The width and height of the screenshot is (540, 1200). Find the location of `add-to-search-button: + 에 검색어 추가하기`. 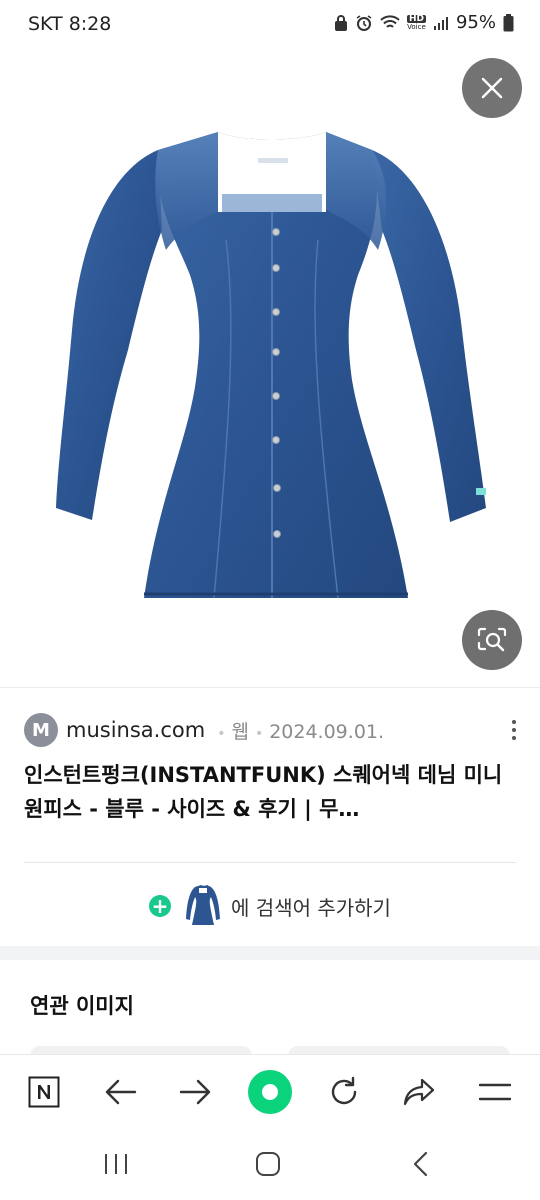

add-to-search-button: + 에 검색어 추가하기 is located at coordinates (270, 906).